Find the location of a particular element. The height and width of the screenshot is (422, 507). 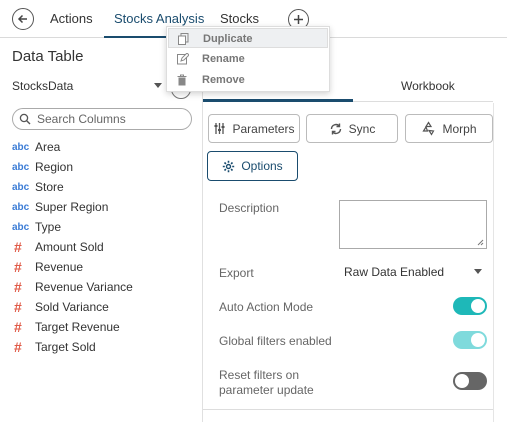

column-item-target-revenue: # Target Revenue is located at coordinates (104, 327).